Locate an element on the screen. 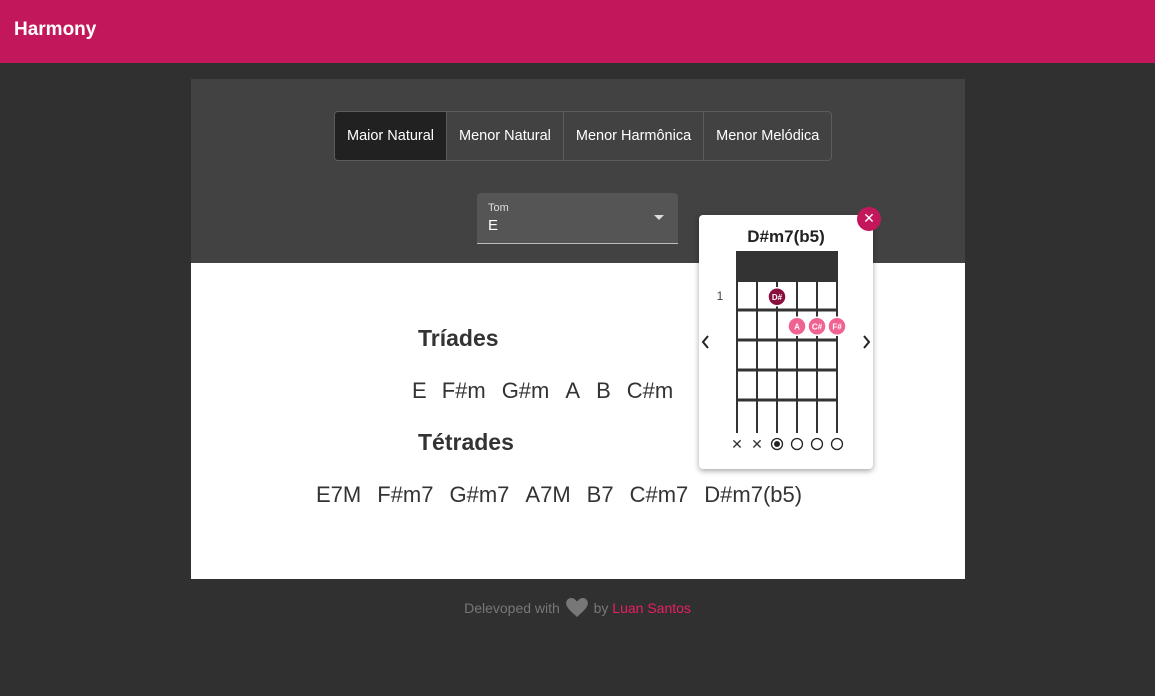 This screenshot has width=1155, height=696. chord-item: E7M is located at coordinates (338, 495).